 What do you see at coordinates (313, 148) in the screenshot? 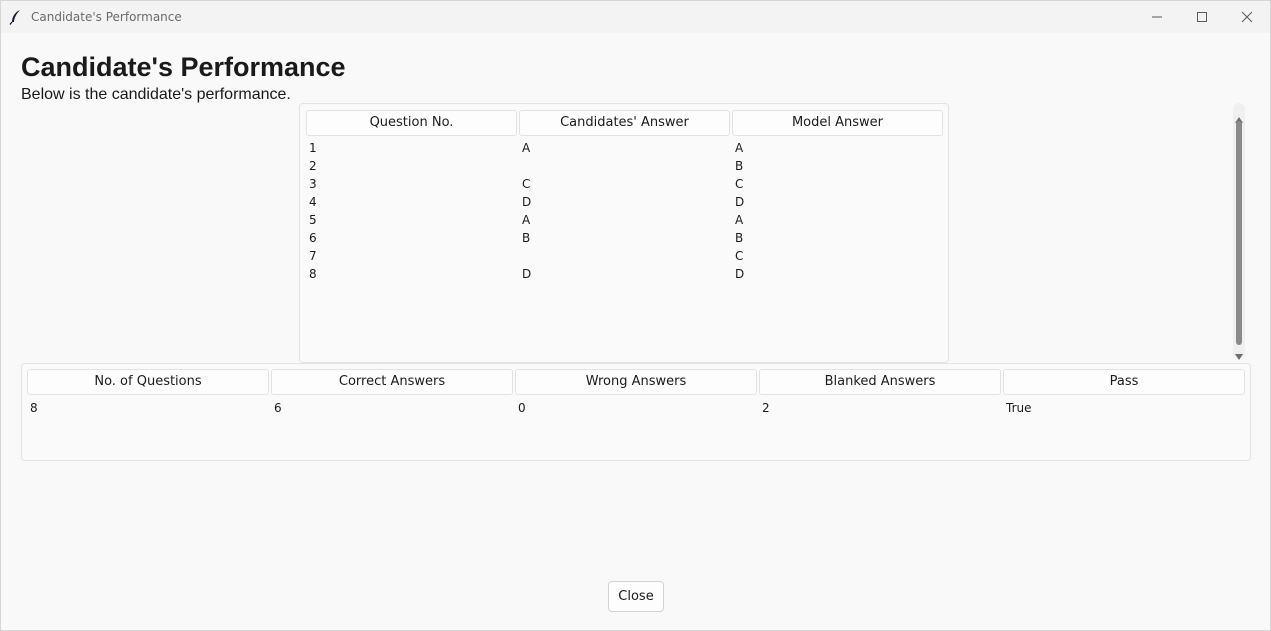
I see `question-no-cell: 1` at bounding box center [313, 148].